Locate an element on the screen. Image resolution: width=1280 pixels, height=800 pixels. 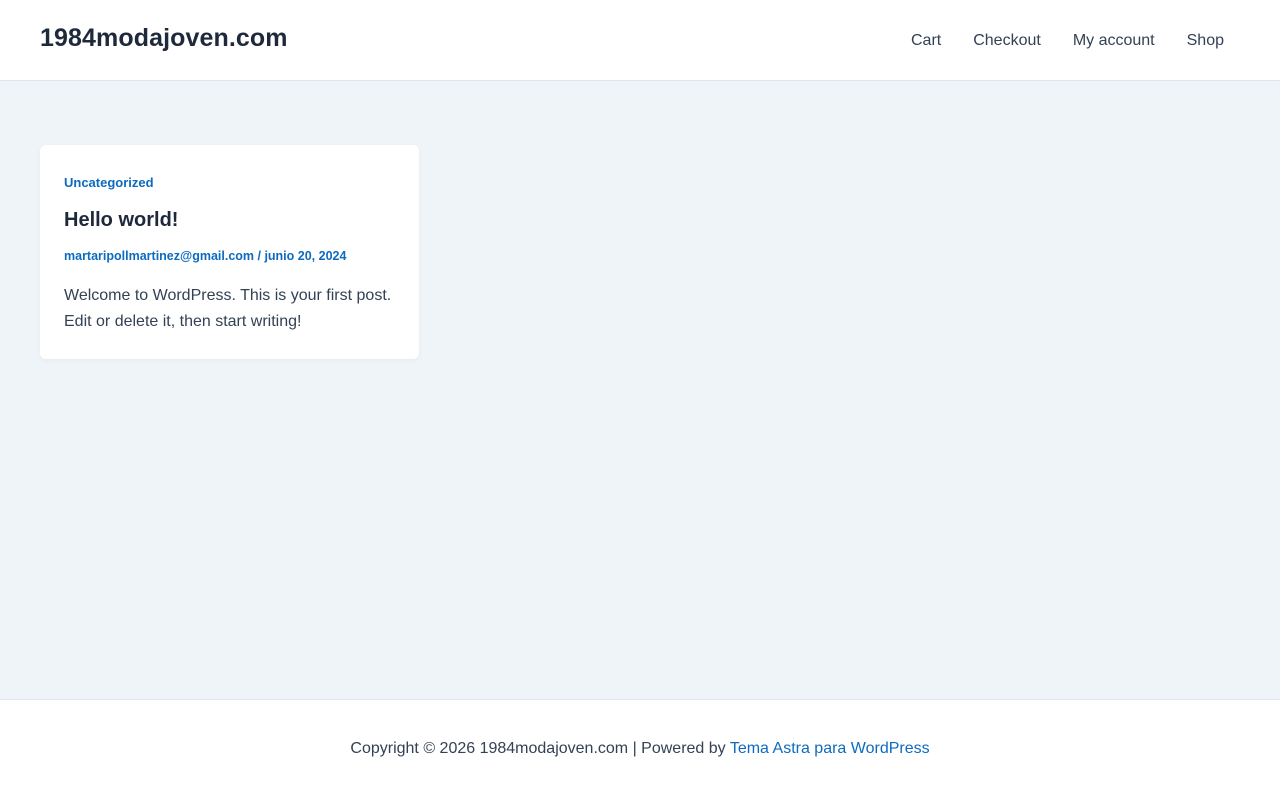
post-date-link: junio 20, 2024 is located at coordinates (305, 256).